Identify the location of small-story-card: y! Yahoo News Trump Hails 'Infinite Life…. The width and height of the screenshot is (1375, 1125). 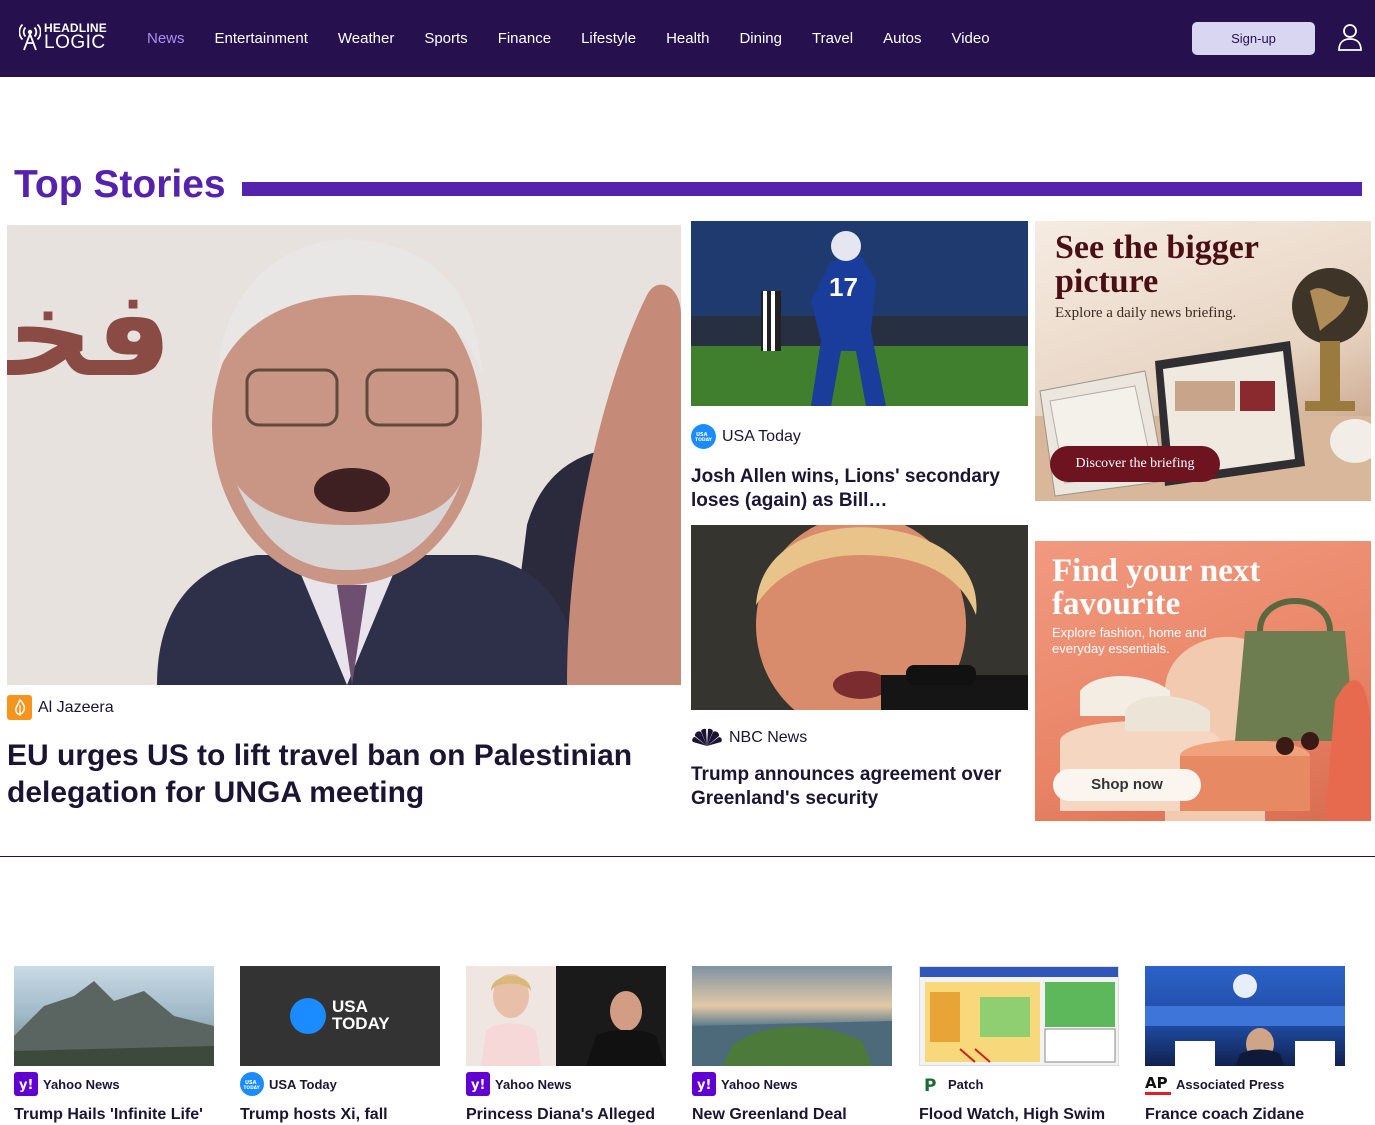
(114, 1045).